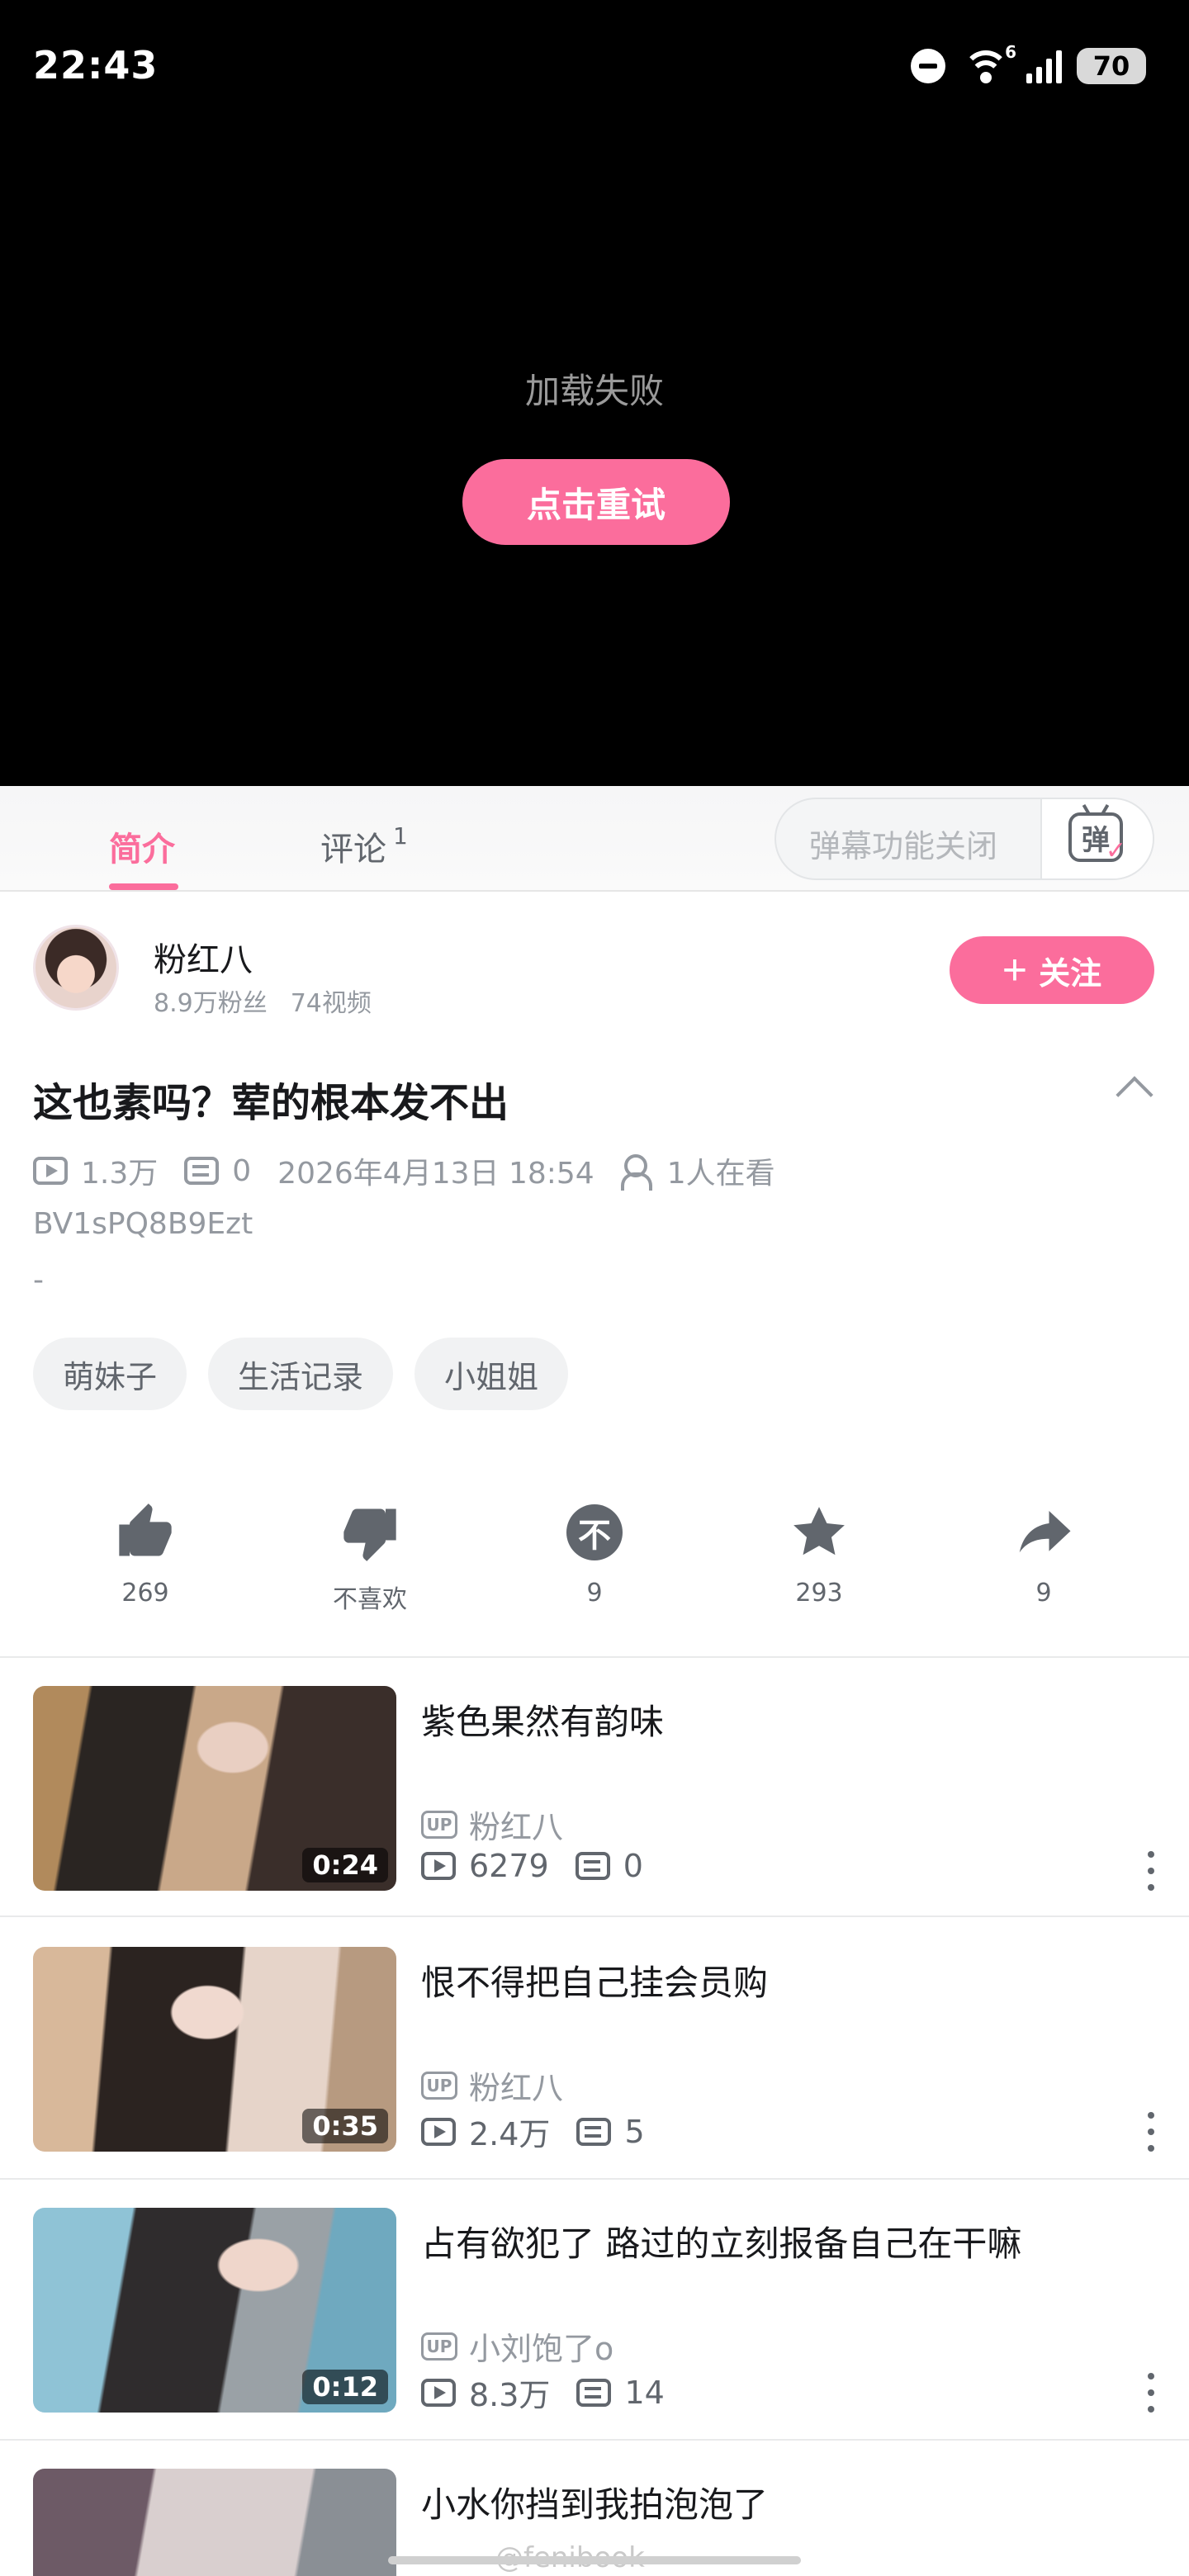  What do you see at coordinates (720, 1174) in the screenshot?
I see `watching-count: 1人在看` at bounding box center [720, 1174].